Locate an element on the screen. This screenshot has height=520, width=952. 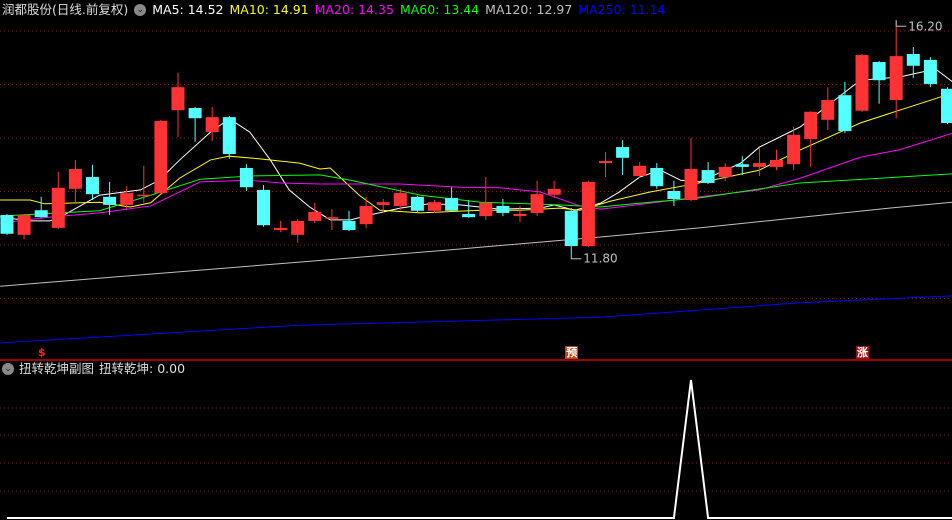
signal-marker: 涨 is located at coordinates (862, 352).